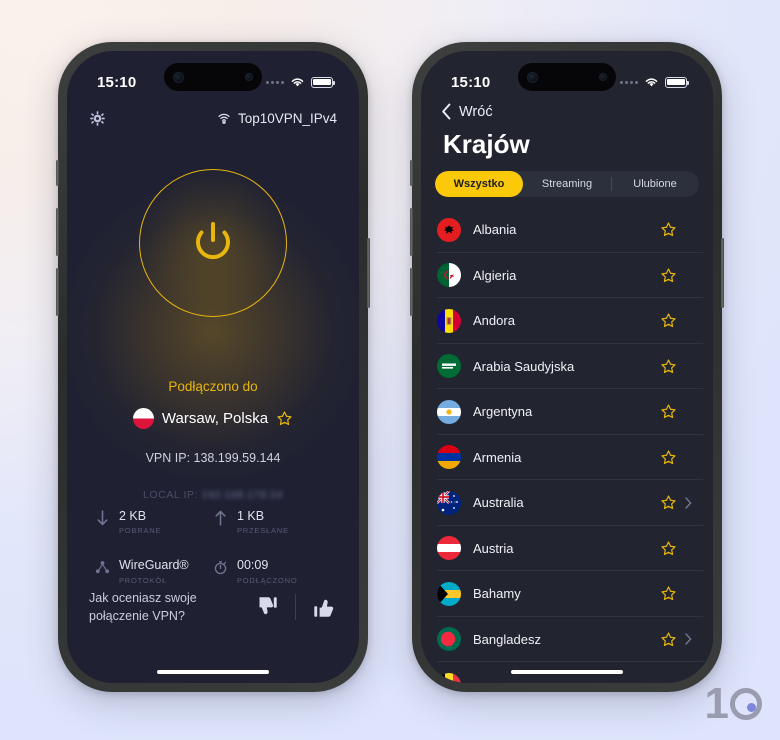 This screenshot has height=740, width=780. Describe the element at coordinates (143, 607) in the screenshot. I see `rating-question: Jak oceniasz swoje połączenie VPN?` at that location.